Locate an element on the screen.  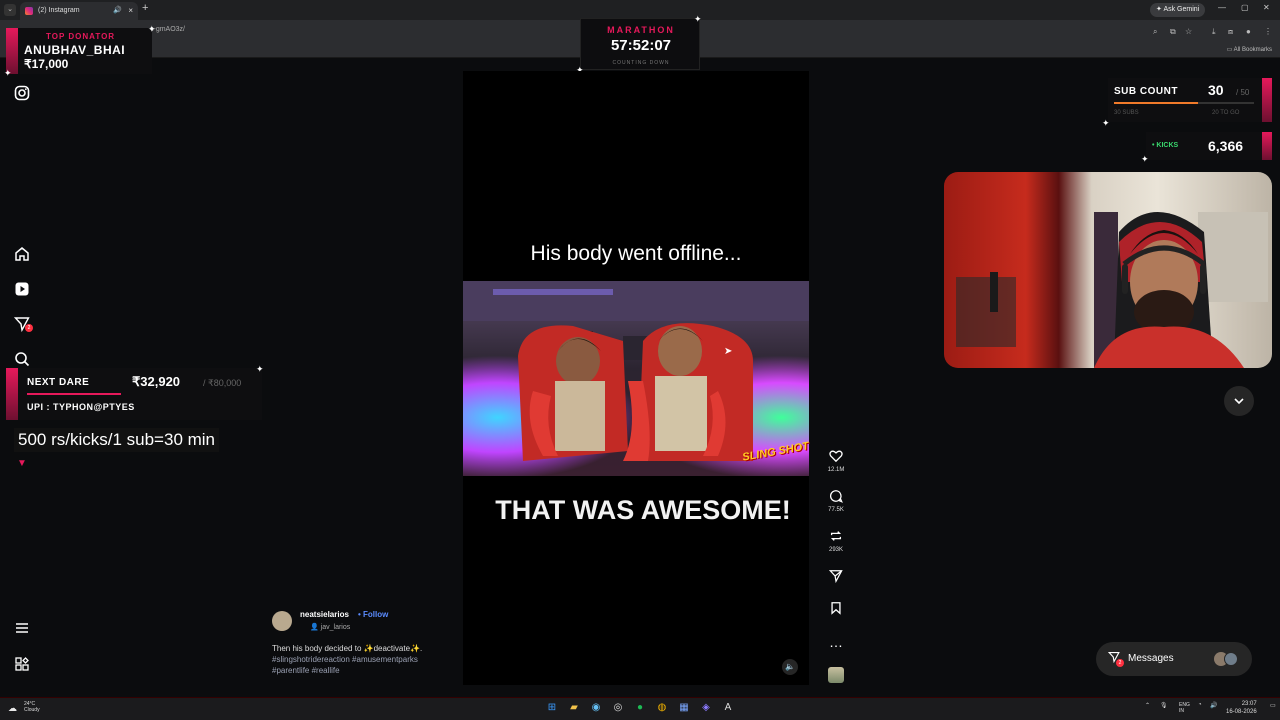
messages-button: 2 Messages is located at coordinates (1174, 659).